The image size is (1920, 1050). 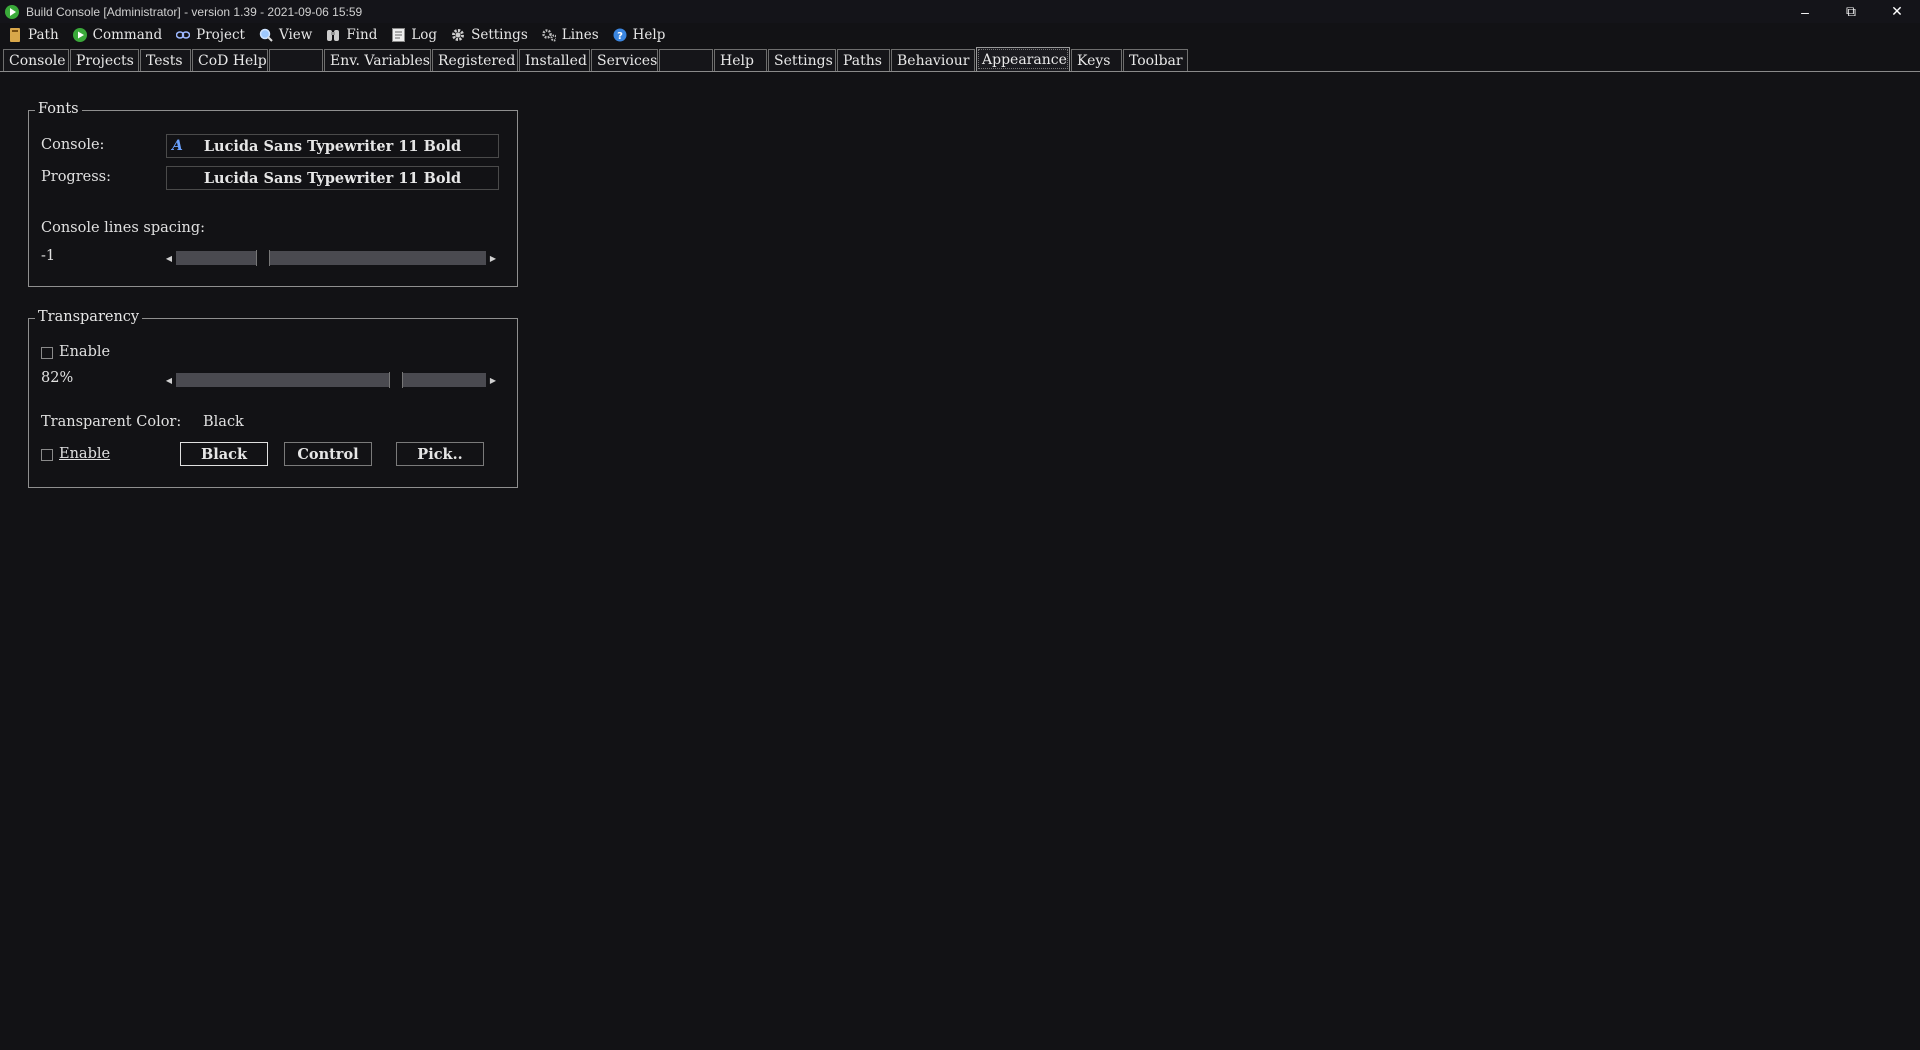 What do you see at coordinates (111, 422) in the screenshot?
I see `transparent-color-label: Transparent Color:` at bounding box center [111, 422].